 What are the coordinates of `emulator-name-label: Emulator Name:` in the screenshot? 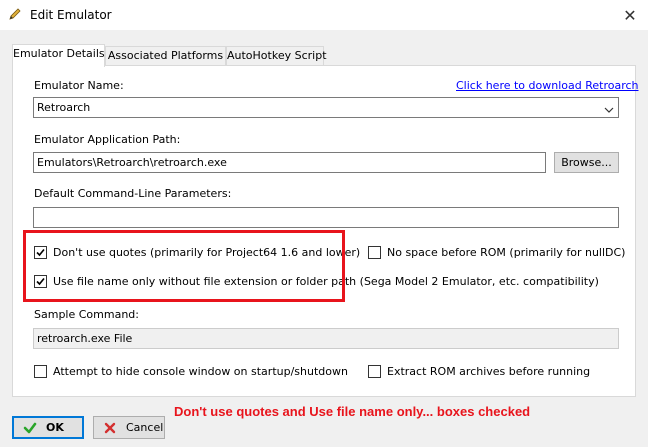 It's located at (79, 85).